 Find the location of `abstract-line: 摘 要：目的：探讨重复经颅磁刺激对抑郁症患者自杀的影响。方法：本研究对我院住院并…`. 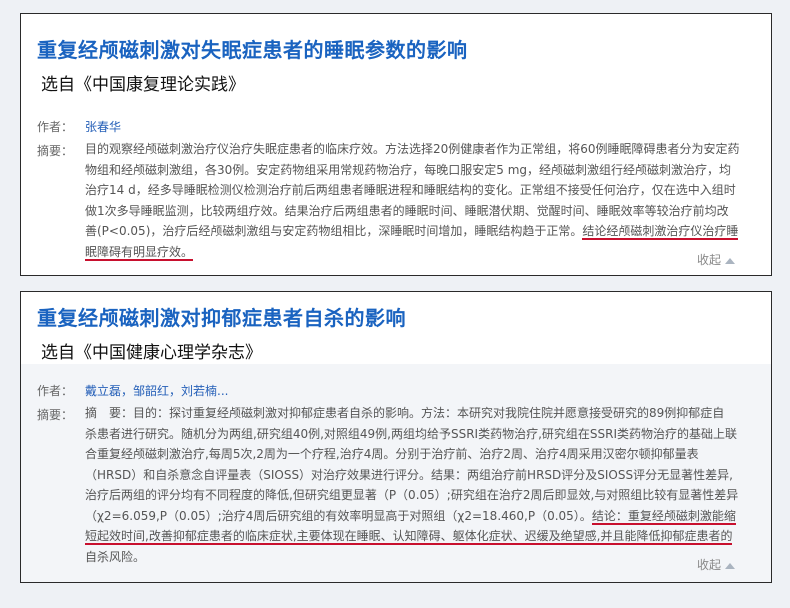

abstract-line: 摘 要：目的：探讨重复经颅磁刺激对抑郁症患者自杀的影响。方法：本研究对我院住院并… is located at coordinates (405, 413).